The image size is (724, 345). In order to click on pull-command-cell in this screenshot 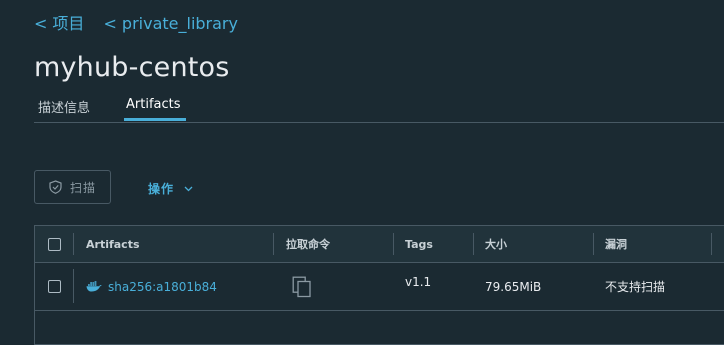, I will do `click(302, 286)`.